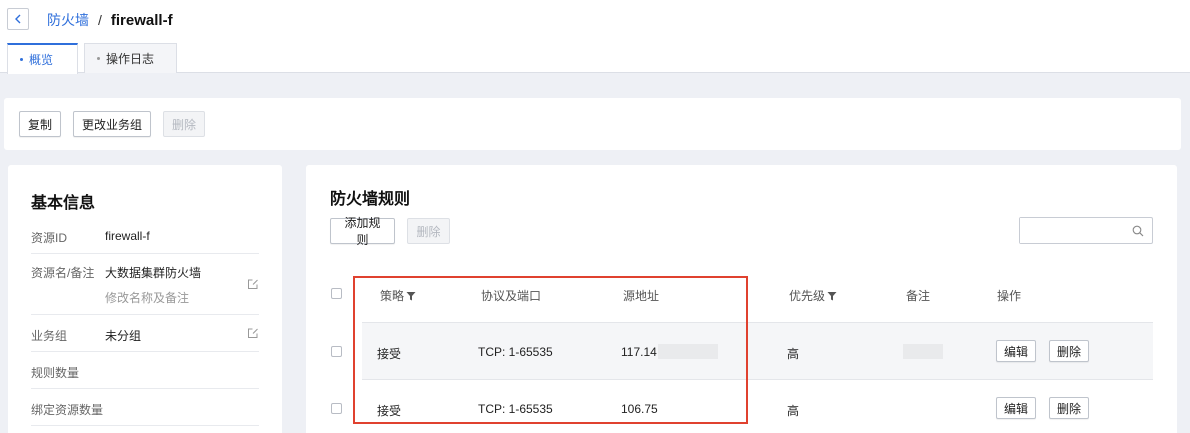 The image size is (1190, 433). Describe the element at coordinates (592, 124) in the screenshot. I see `action-toolbar: 复制 更改业务组 删除` at that location.